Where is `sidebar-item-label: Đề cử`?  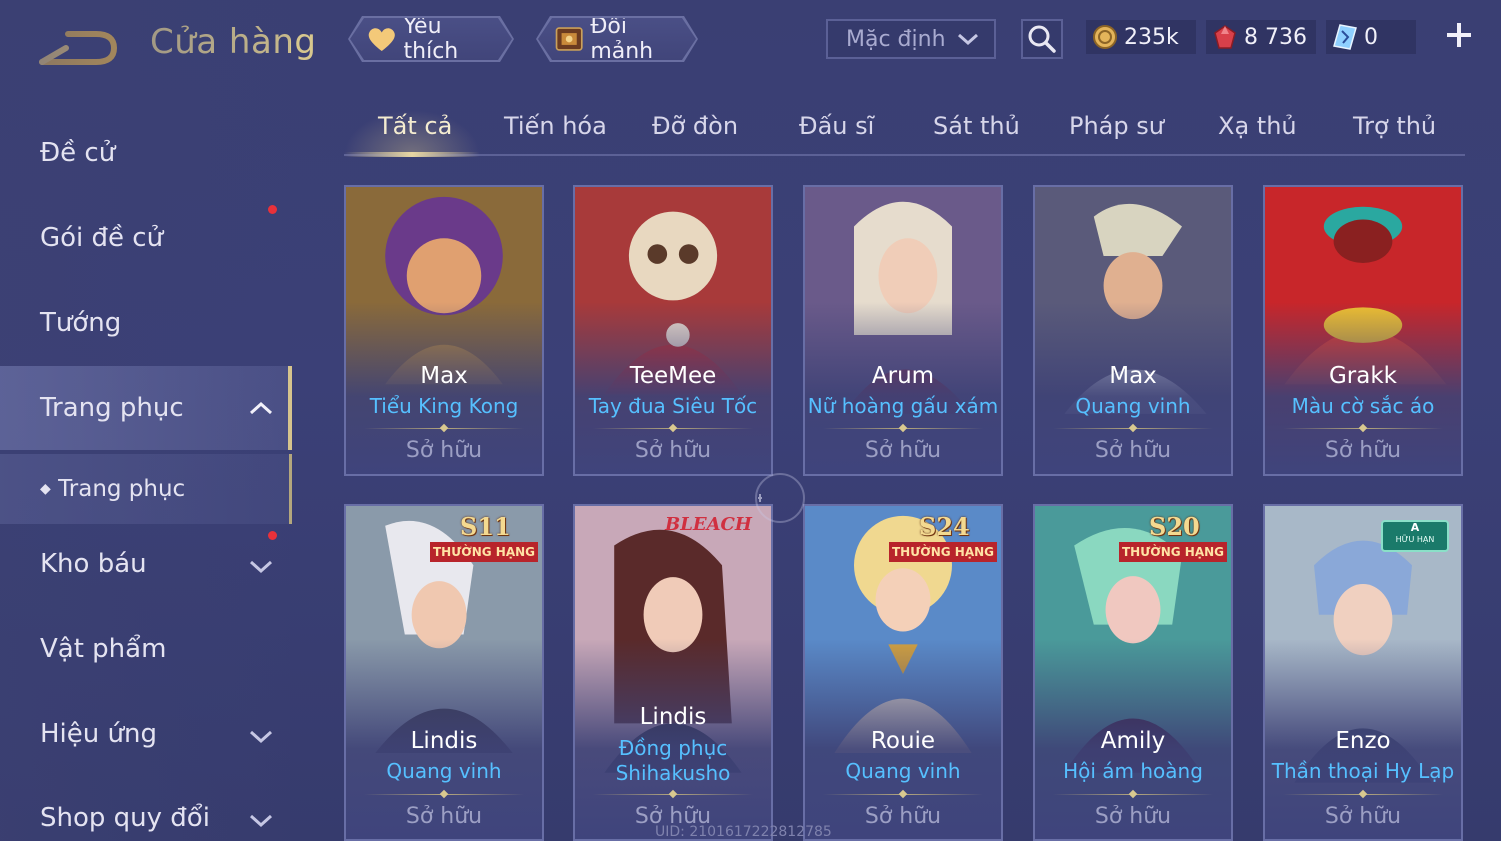 sidebar-item-label: Đề cử is located at coordinates (78, 153).